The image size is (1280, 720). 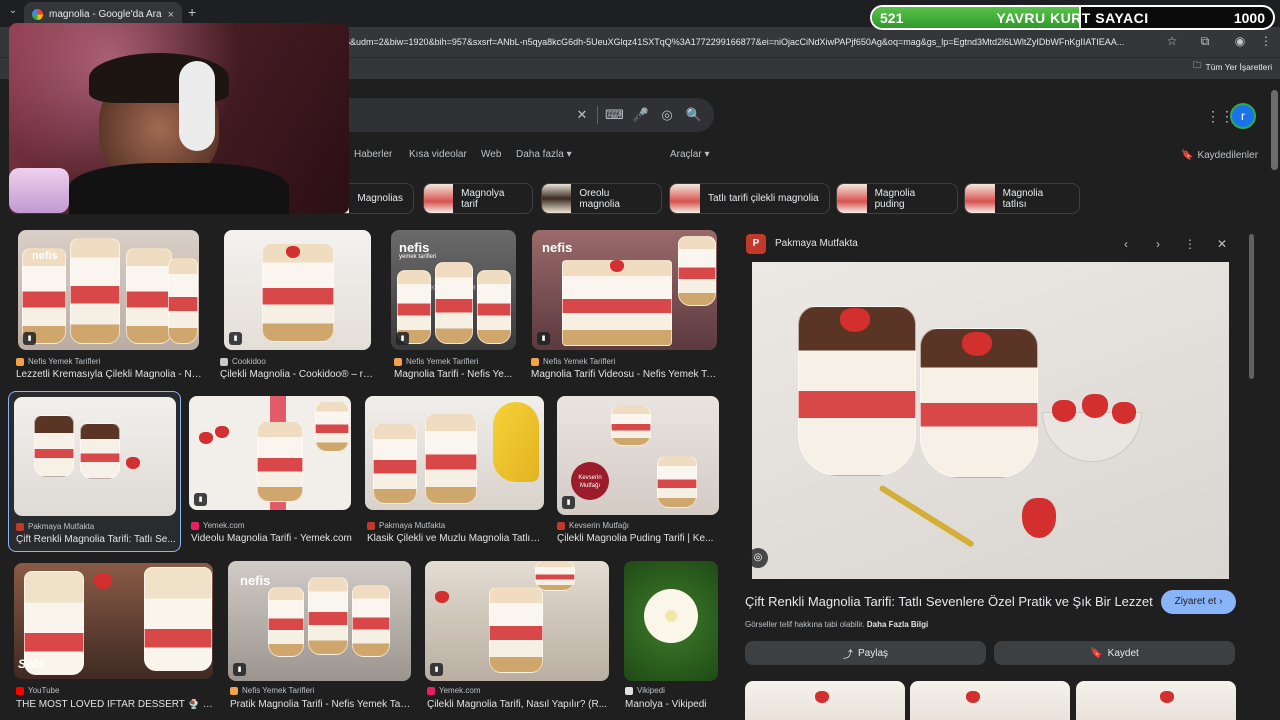 What do you see at coordinates (1274, 130) in the screenshot?
I see `page-scrollbar` at bounding box center [1274, 130].